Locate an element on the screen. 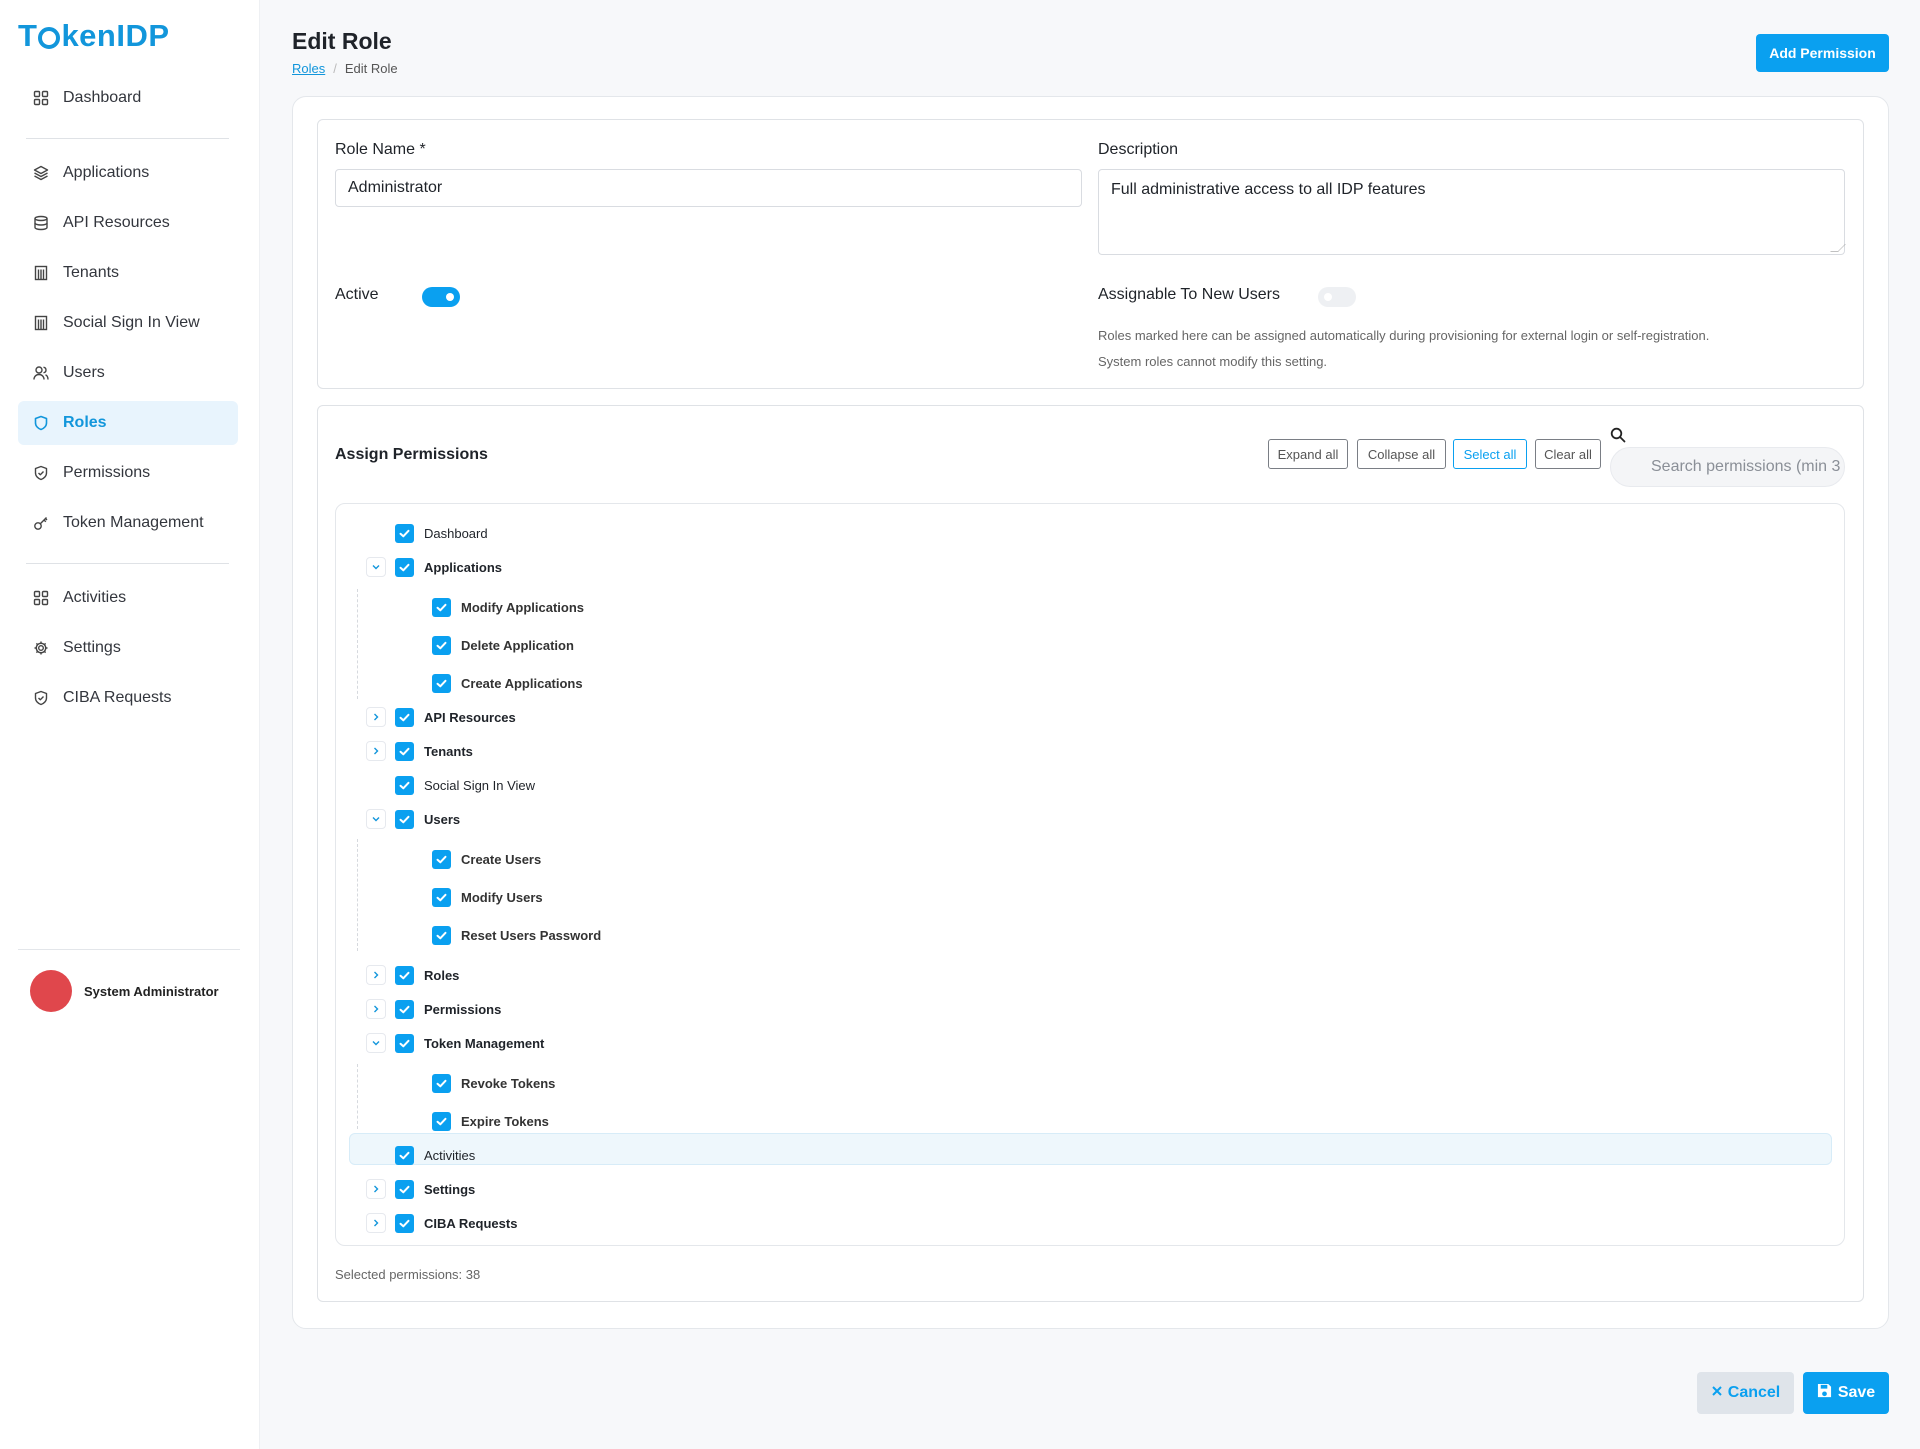 Image resolution: width=1920 pixels, height=1449 pixels. checkbox-permissions is located at coordinates (404, 1009).